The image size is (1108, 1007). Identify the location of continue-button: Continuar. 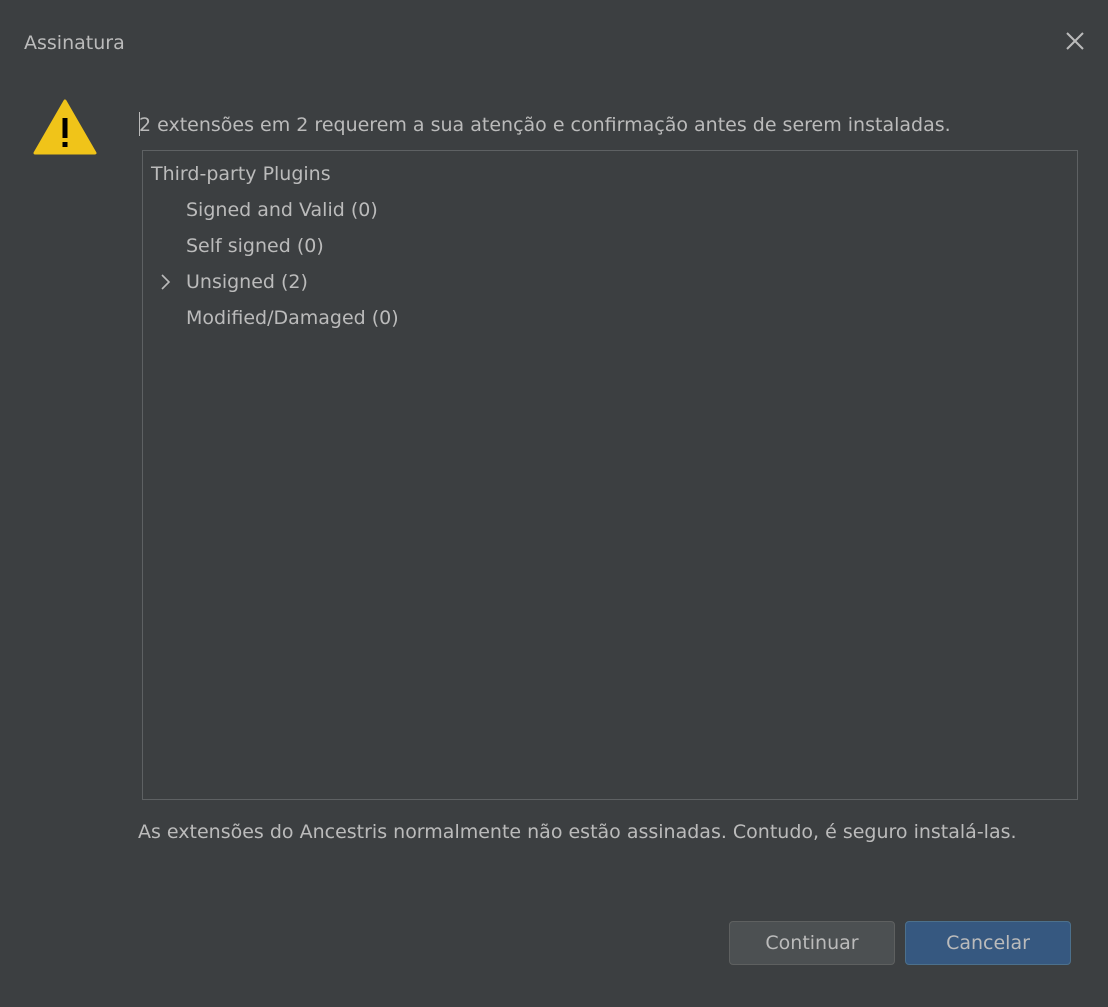
(812, 943).